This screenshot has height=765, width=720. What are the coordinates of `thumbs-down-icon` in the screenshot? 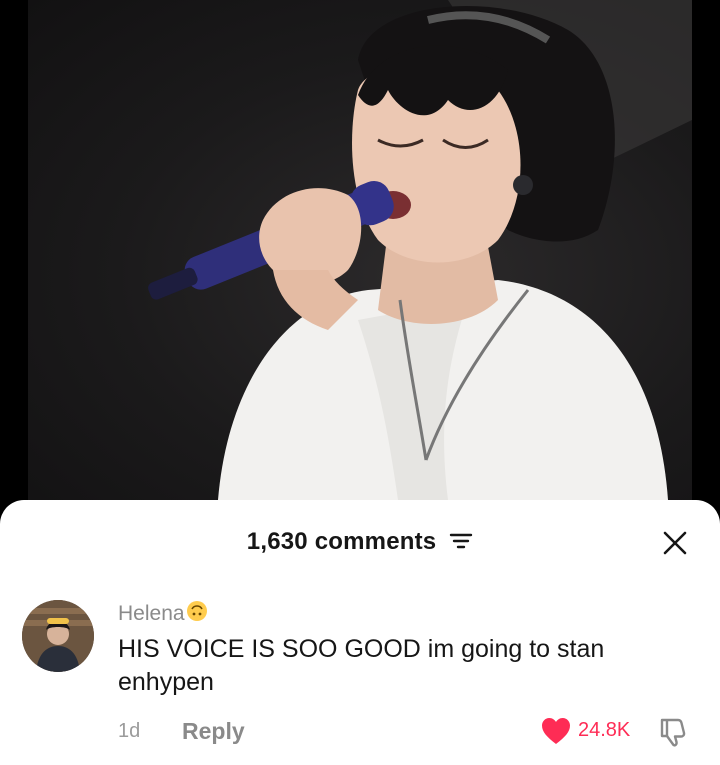 It's located at (673, 732).